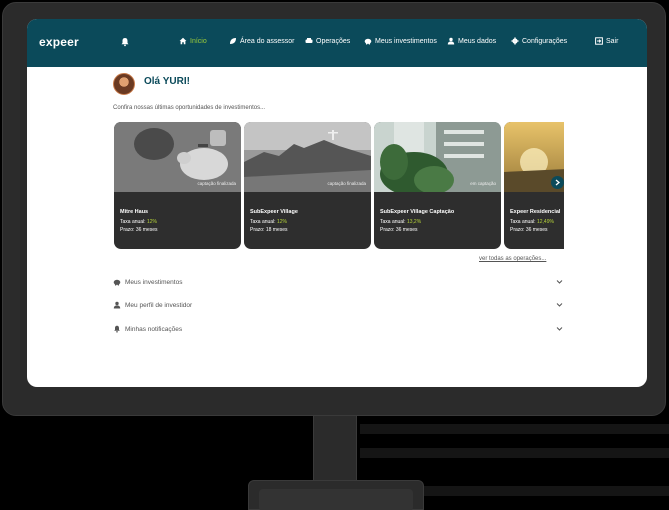 The width and height of the screenshot is (669, 510). I want to click on nav-item-label: Operações, so click(333, 41).